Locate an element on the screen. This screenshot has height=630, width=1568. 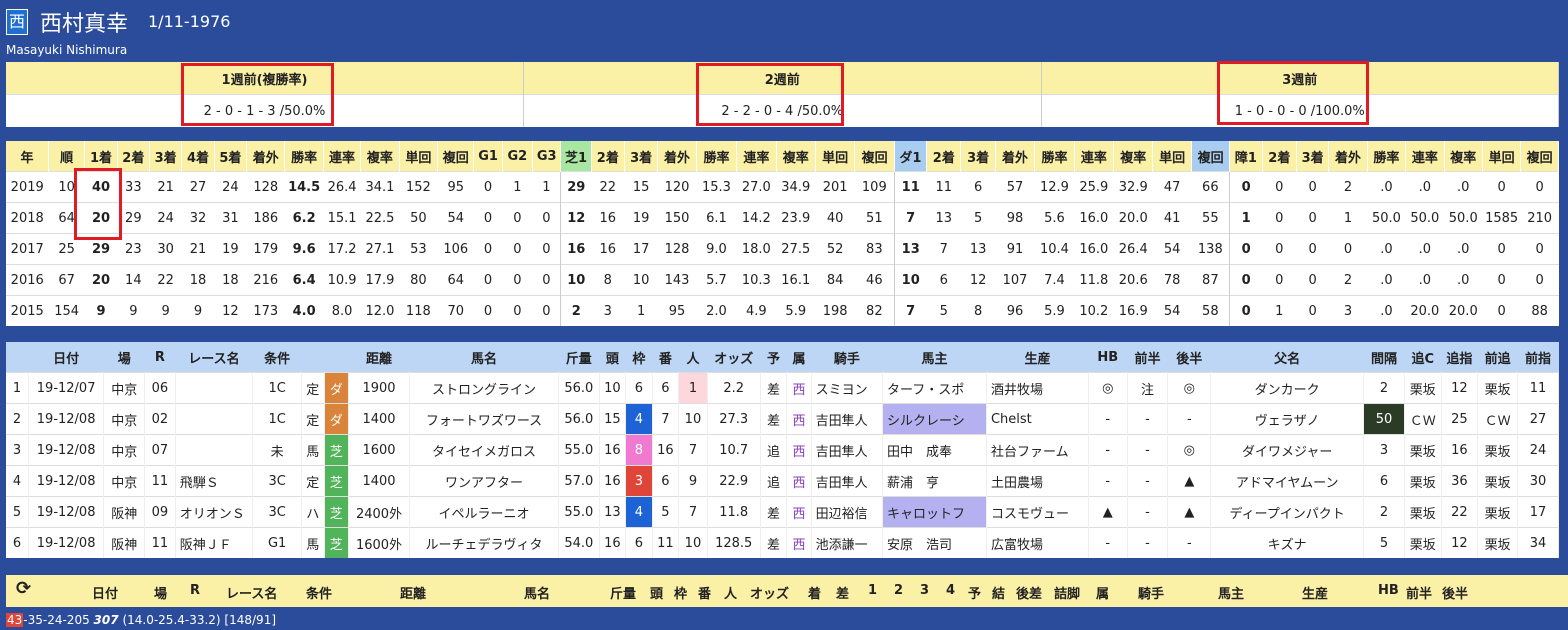
races-col-header: 番 is located at coordinates (665, 357).